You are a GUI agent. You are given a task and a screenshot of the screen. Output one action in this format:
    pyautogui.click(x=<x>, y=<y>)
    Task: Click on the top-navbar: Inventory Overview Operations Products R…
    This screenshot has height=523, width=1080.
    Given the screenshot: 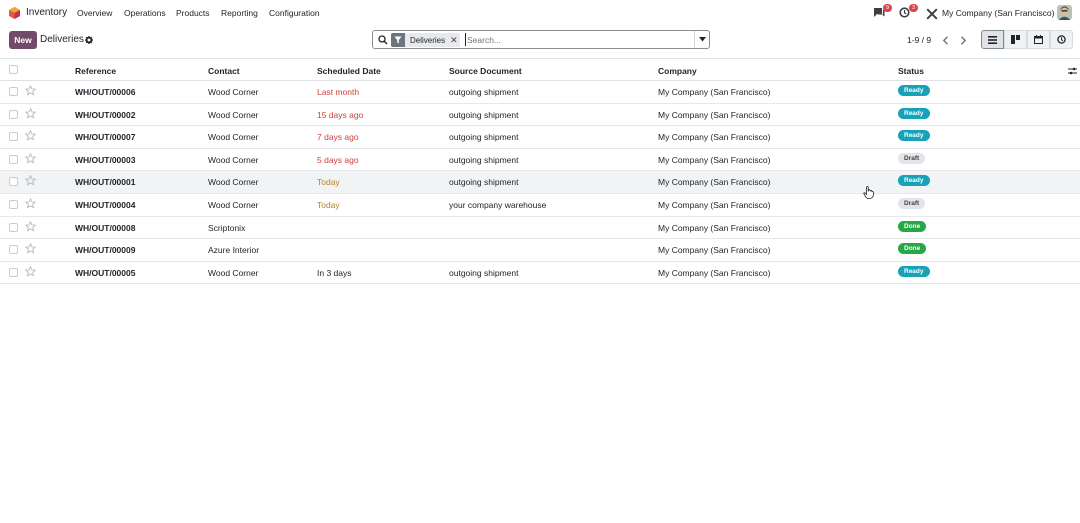 What is the action you would take?
    pyautogui.click(x=540, y=13)
    